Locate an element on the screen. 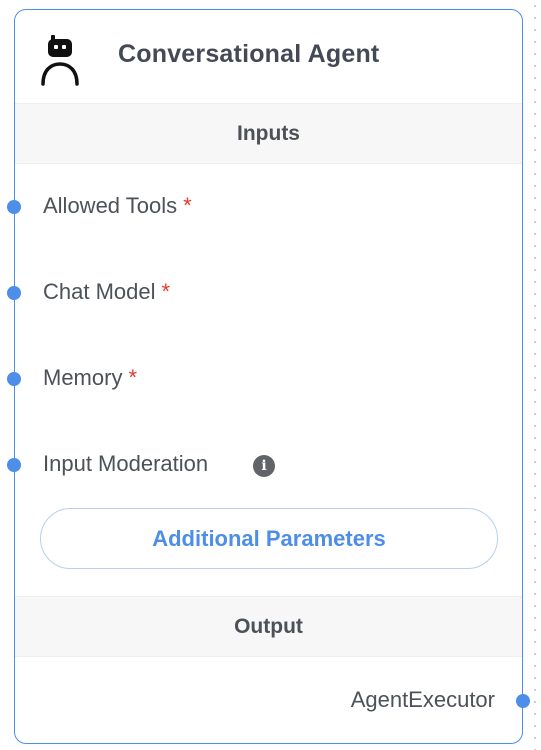  output-row-agent-executor: AgentExecutor is located at coordinates (272, 700).